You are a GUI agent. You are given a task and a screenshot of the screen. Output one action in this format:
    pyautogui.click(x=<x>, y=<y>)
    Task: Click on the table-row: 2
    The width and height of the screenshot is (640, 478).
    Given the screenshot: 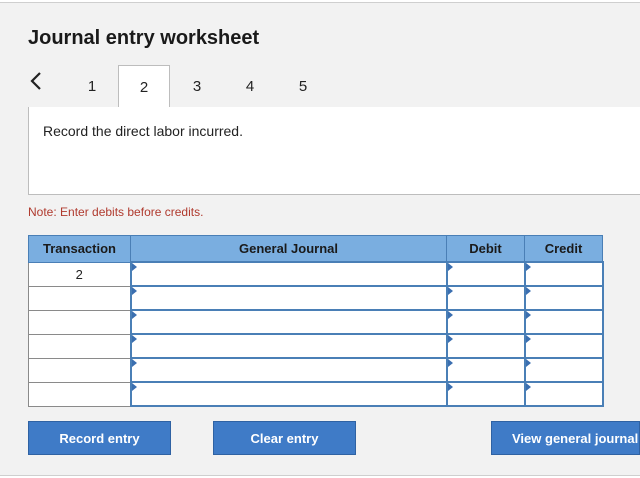 What is the action you would take?
    pyautogui.click(x=316, y=274)
    